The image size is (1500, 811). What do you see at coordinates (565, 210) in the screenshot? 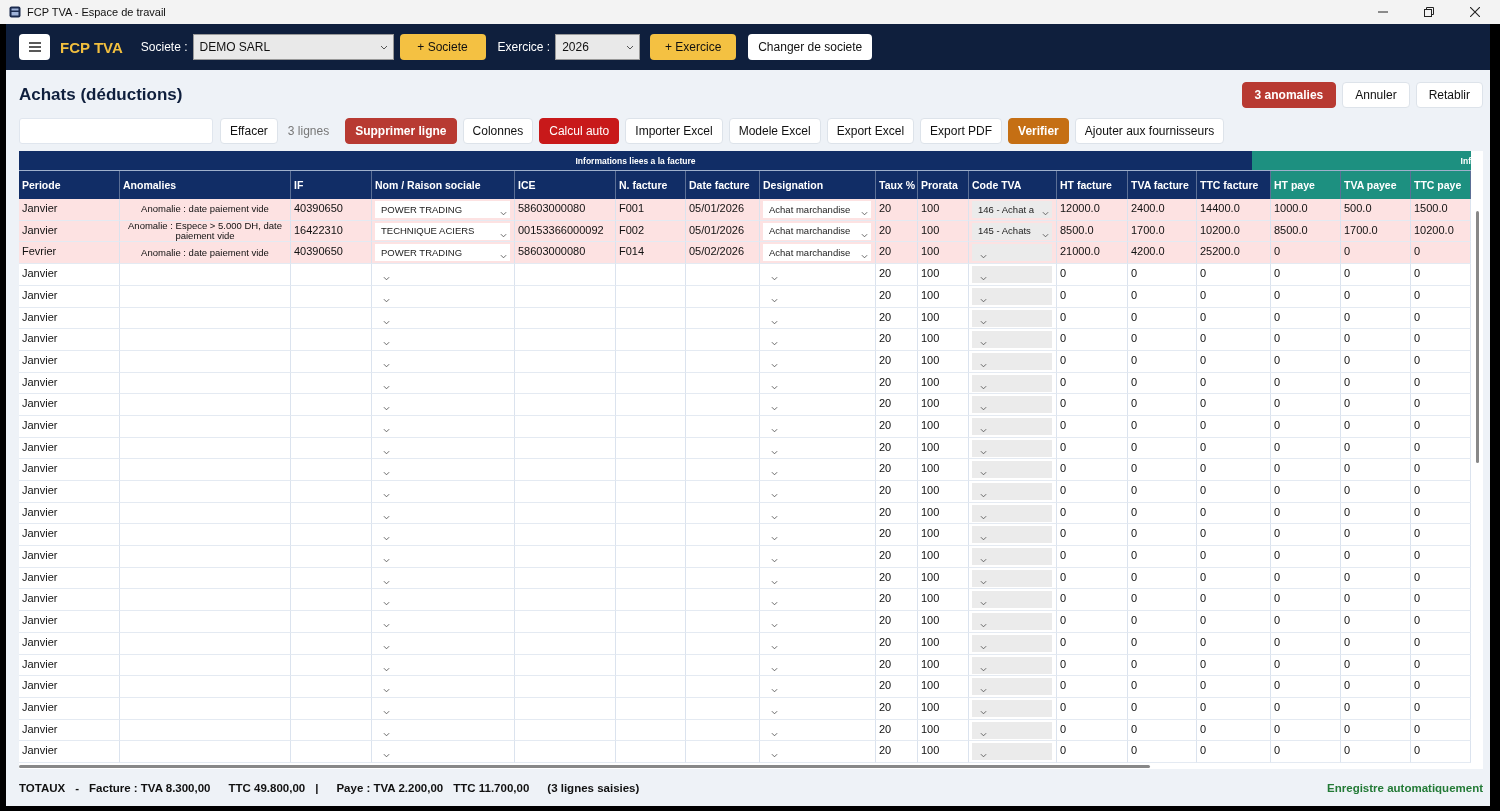
I see `table-cell: 58603000080` at bounding box center [565, 210].